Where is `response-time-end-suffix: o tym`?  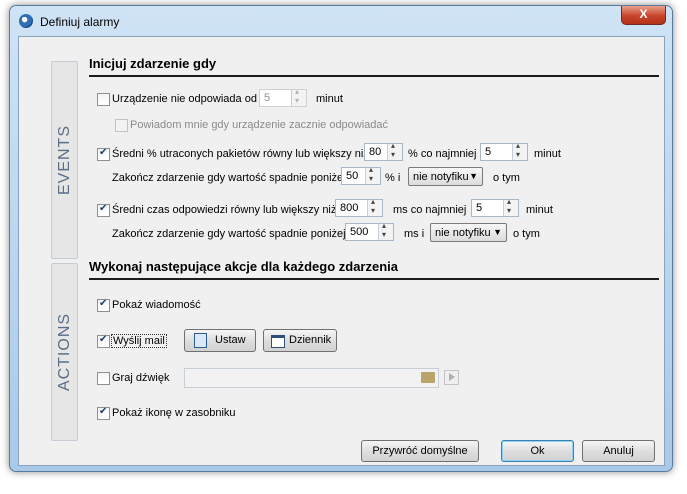
response-time-end-suffix: o tym is located at coordinates (526, 234).